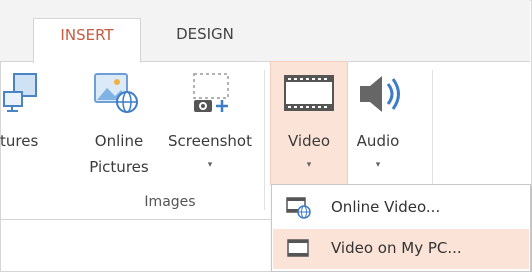 The width and height of the screenshot is (532, 272). What do you see at coordinates (119, 123) in the screenshot?
I see `online-pictures-button: Online Pictures` at bounding box center [119, 123].